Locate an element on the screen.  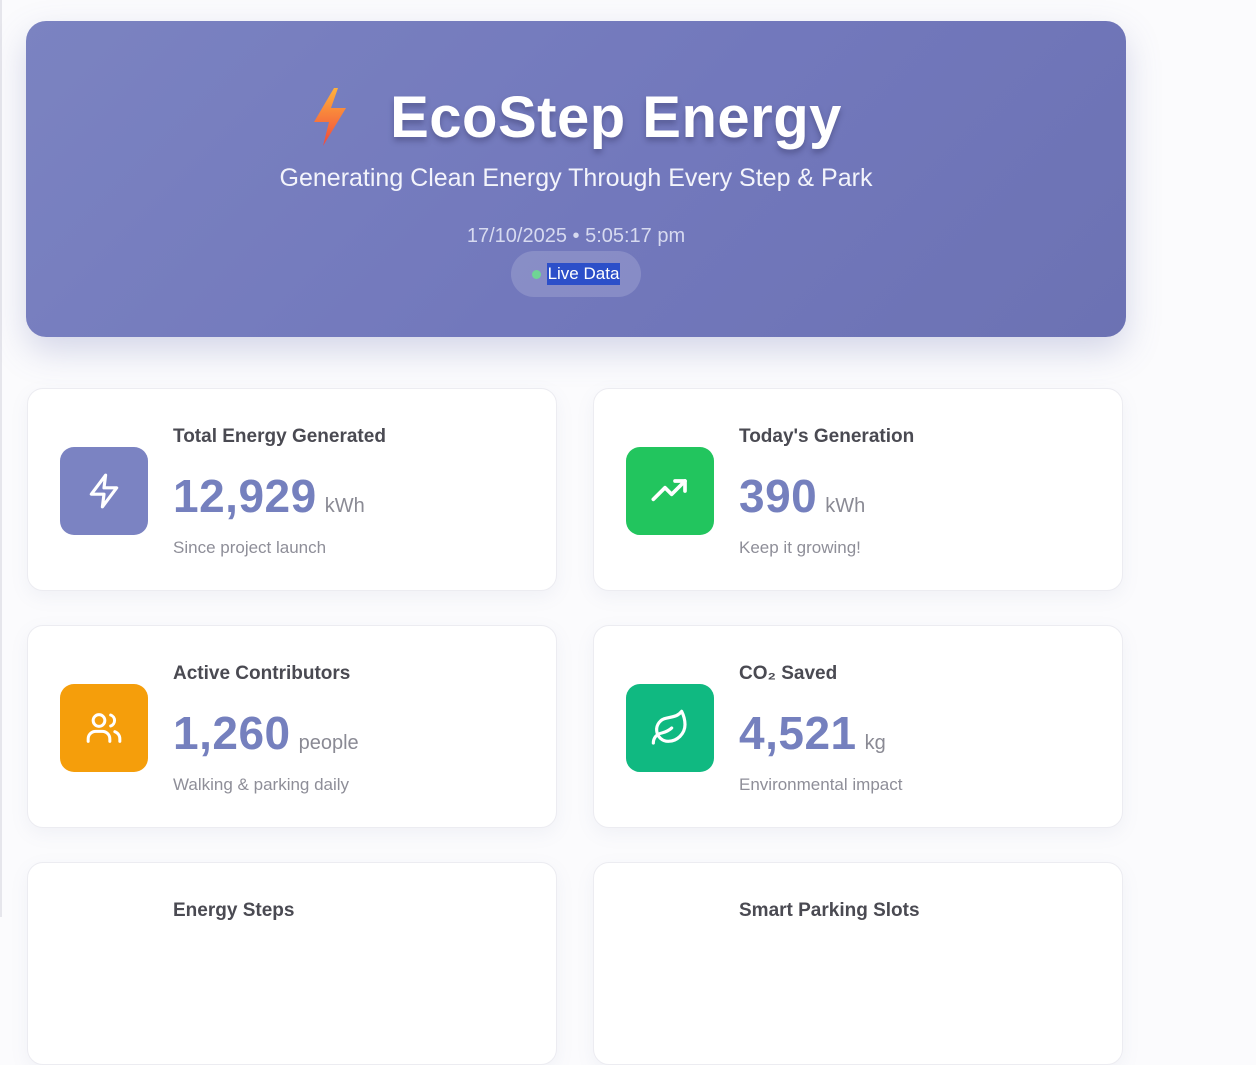
current-datetime: 17/10/2025 • 5:05:17 pm is located at coordinates (576, 236).